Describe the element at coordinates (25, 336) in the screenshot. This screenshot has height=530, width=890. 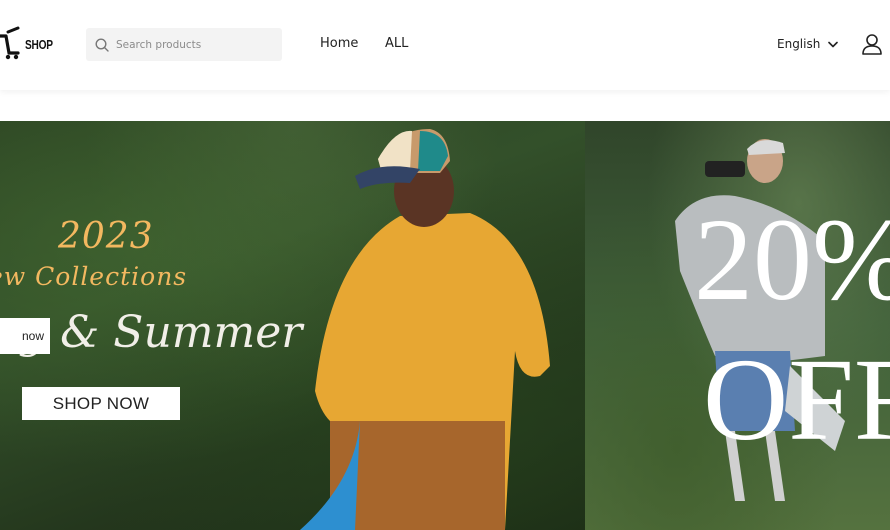
I see `shop-now-pill: now` at that location.